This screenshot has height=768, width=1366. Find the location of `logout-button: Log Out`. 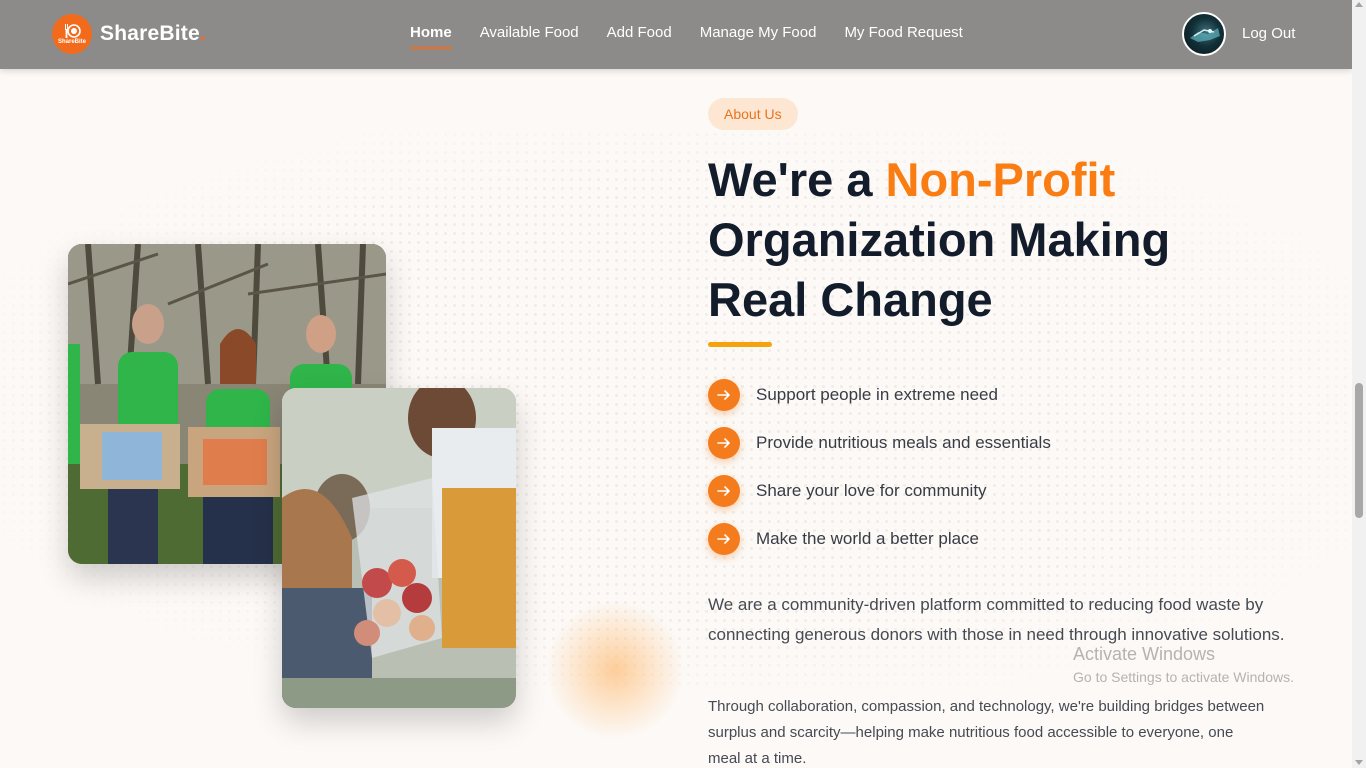

logout-button: Log Out is located at coordinates (1268, 33).